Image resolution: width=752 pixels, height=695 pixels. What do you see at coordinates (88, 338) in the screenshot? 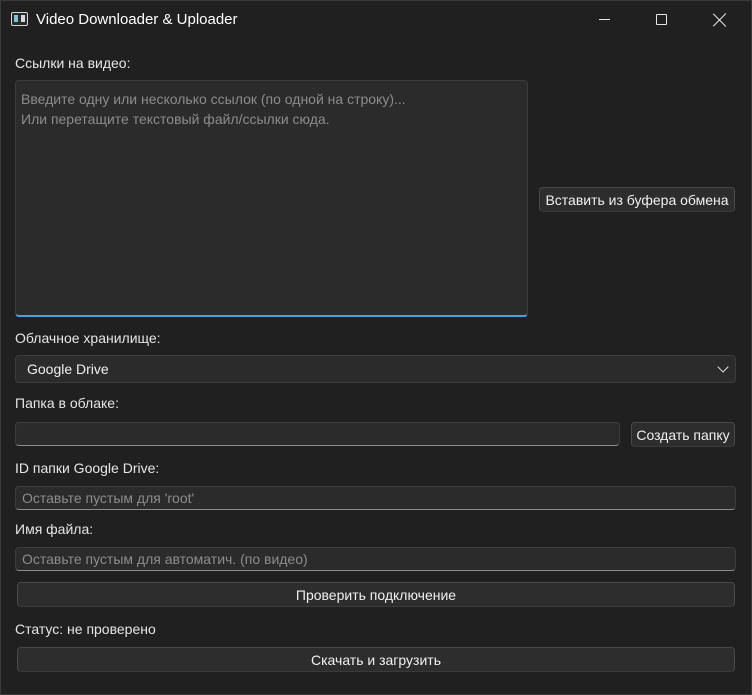
I see `cloud-storage-label: Облачное хранилище:` at bounding box center [88, 338].